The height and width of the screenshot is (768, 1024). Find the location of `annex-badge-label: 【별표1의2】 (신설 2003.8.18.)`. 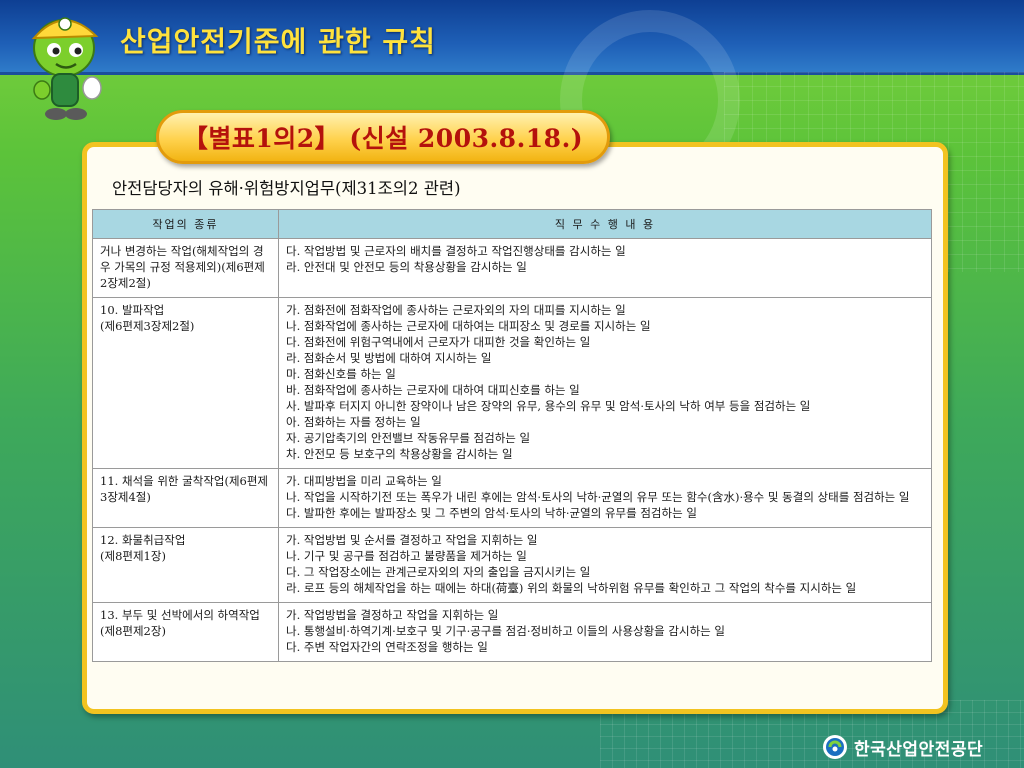

annex-badge-label: 【별표1의2】 (신설 2003.8.18.) is located at coordinates (383, 138).